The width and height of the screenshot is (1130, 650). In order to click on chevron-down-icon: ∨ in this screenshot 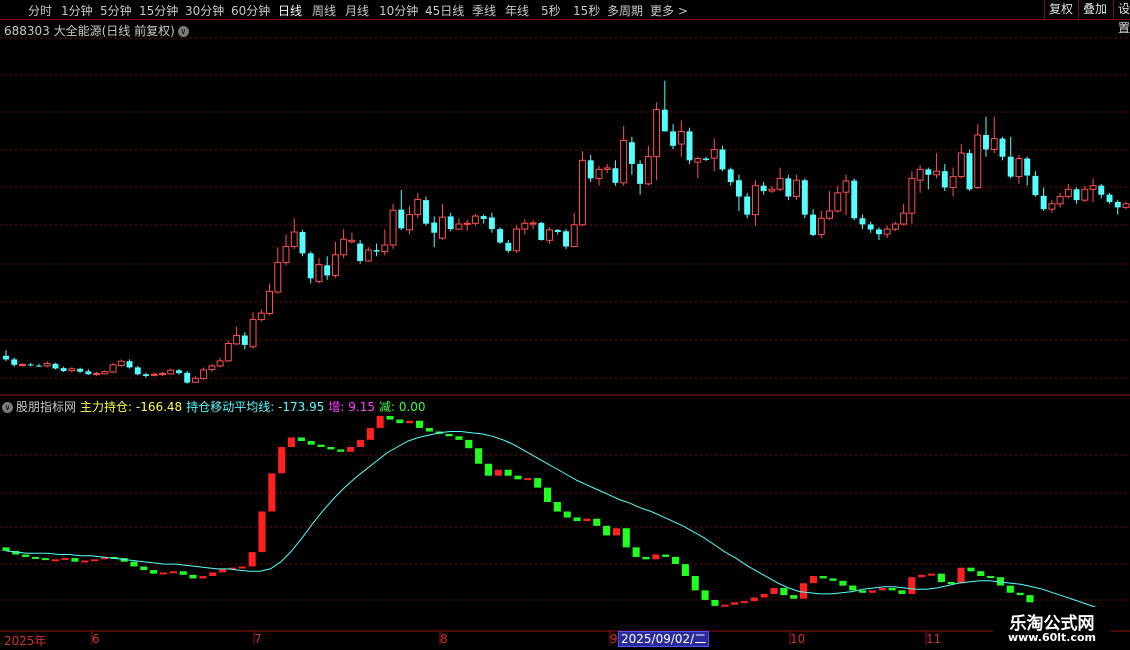, I will do `click(7, 407)`.